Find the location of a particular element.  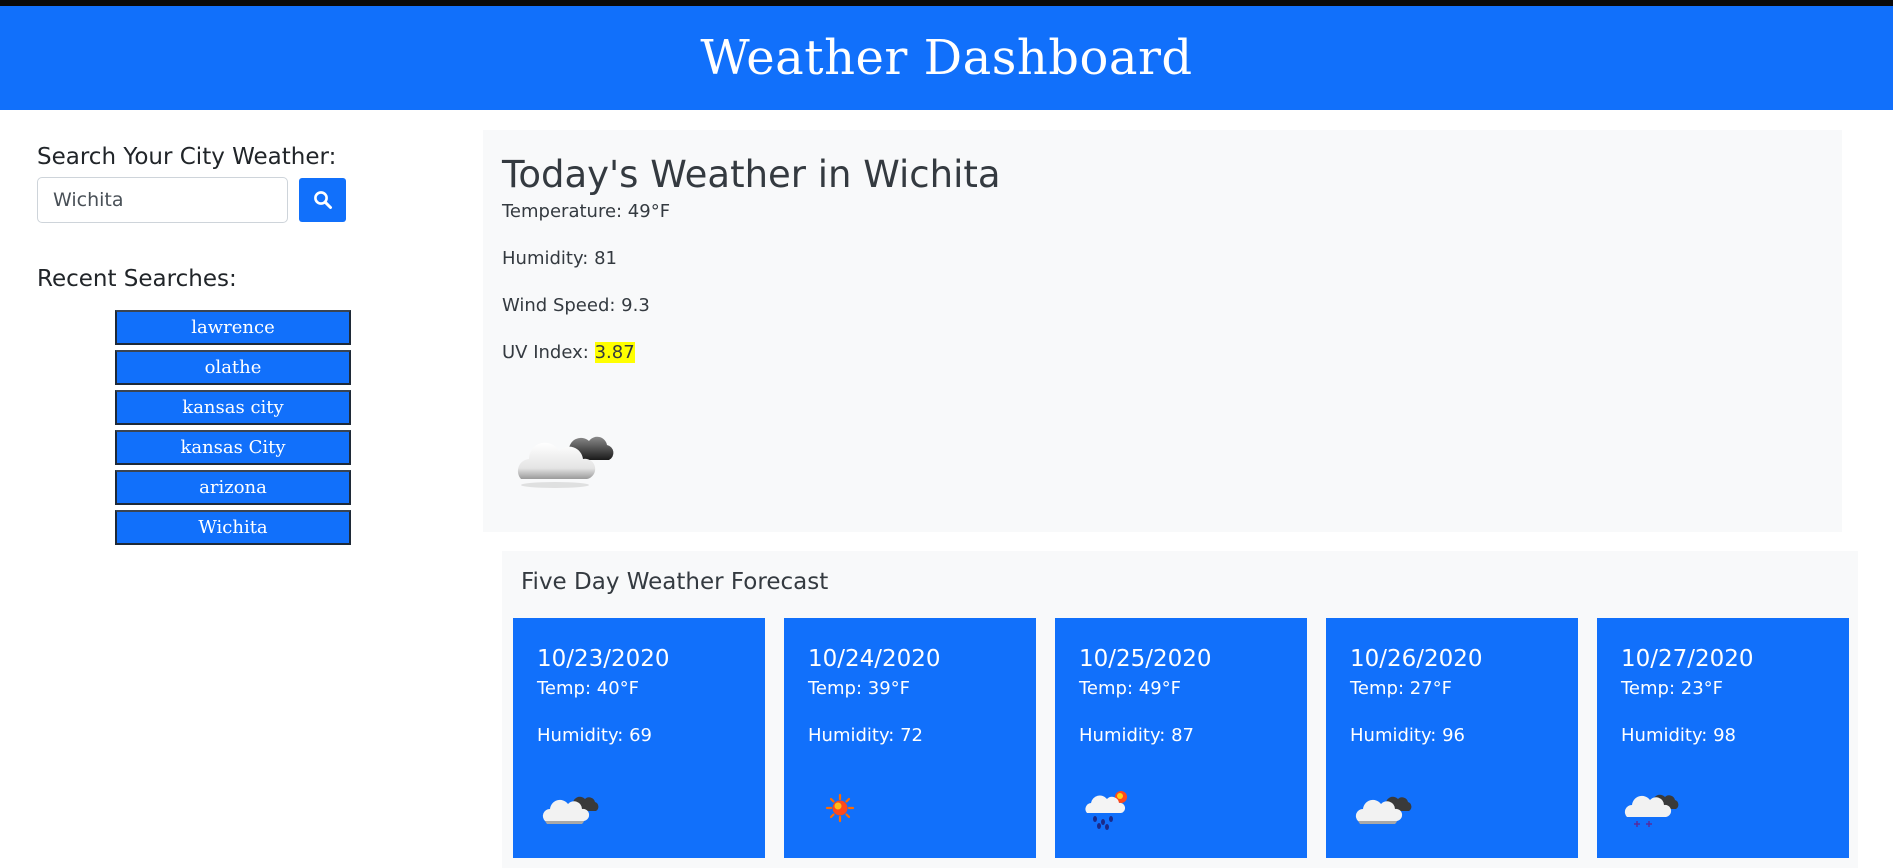

forecast-date: 10/25/2020 is located at coordinates (1145, 659).